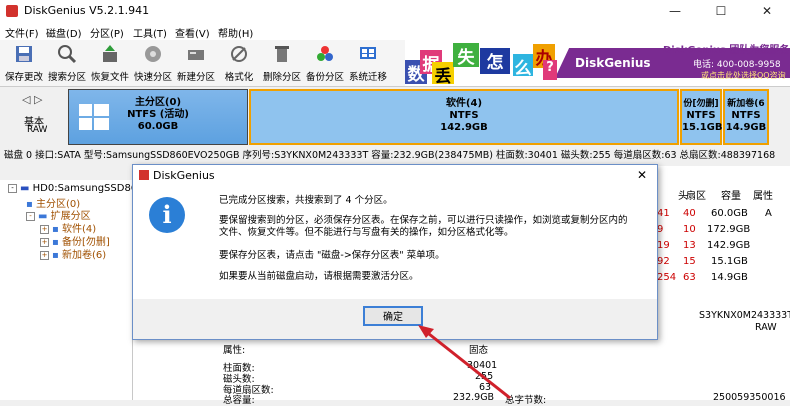  I want to click on column-header-capacity: 容量, so click(731, 196).